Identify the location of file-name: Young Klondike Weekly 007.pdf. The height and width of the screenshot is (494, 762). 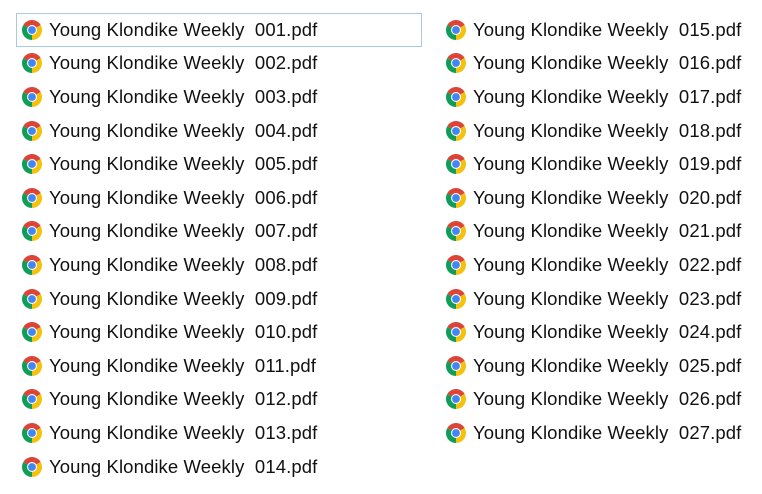
(183, 231).